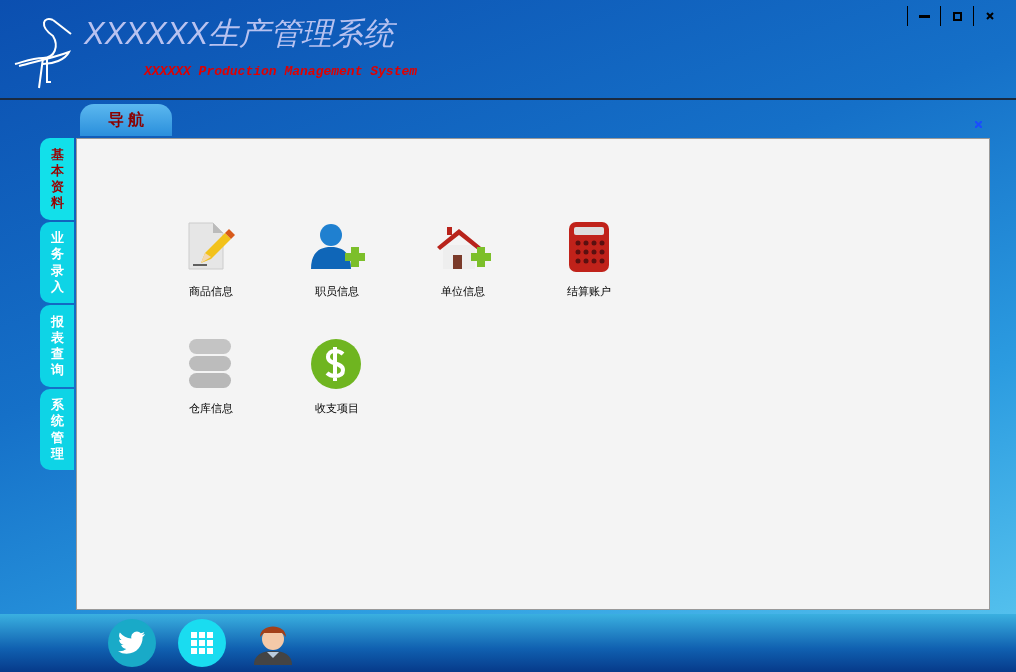 The image size is (1016, 672). What do you see at coordinates (589, 291) in the screenshot?
I see `module-label: 结算账户` at bounding box center [589, 291].